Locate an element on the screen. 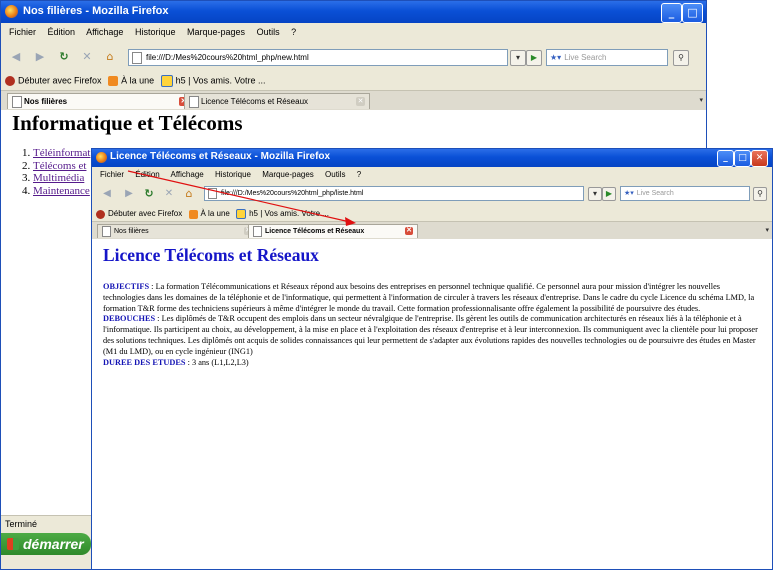 The height and width of the screenshot is (570, 773). list-item: Téléinformat is located at coordinates (61, 153).